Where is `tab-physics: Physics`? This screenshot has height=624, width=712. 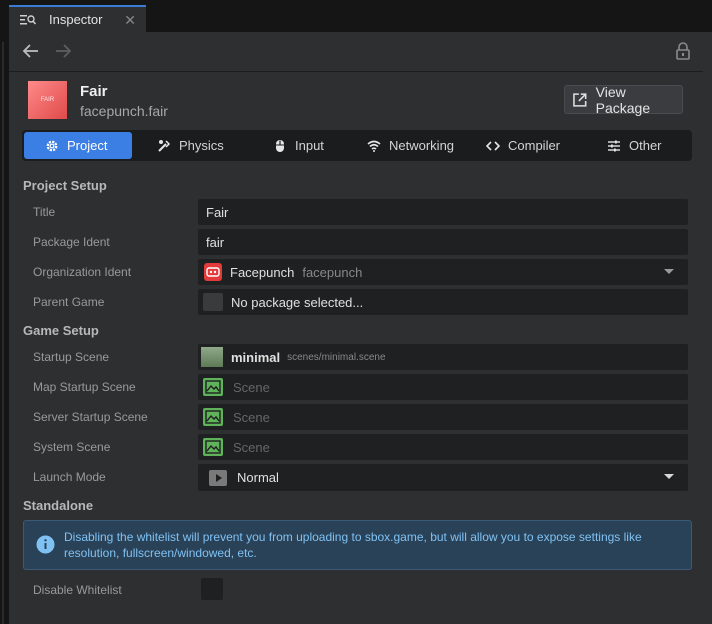
tab-physics: Physics is located at coordinates (190, 145).